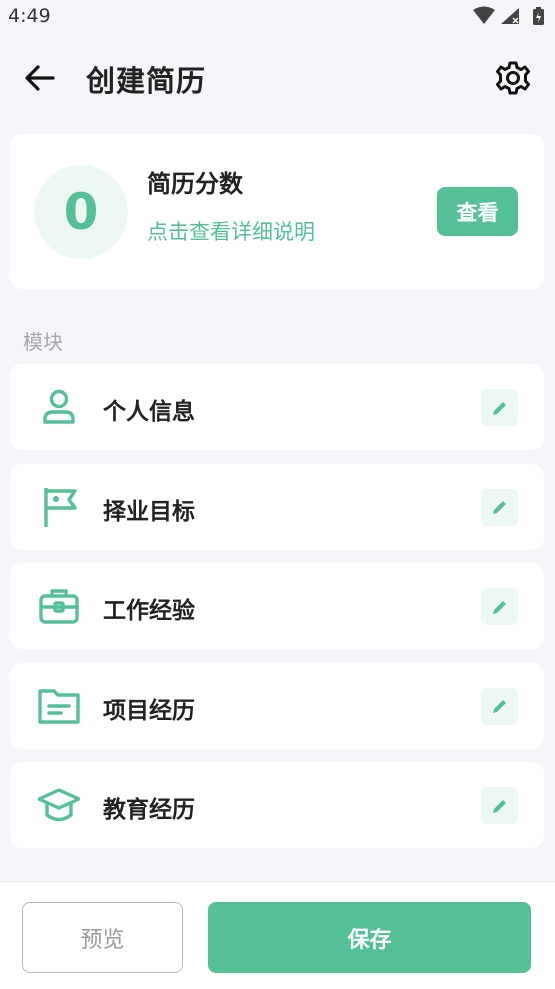  I want to click on briefcase-icon, so click(59, 606).